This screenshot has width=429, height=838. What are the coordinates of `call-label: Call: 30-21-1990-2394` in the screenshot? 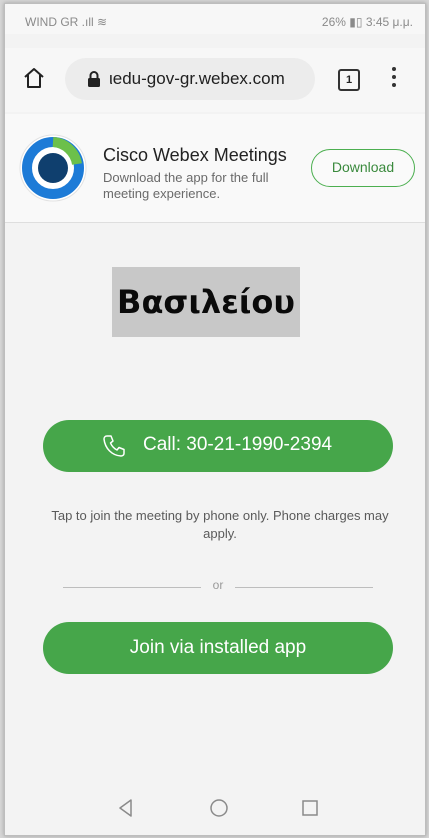 It's located at (238, 444).